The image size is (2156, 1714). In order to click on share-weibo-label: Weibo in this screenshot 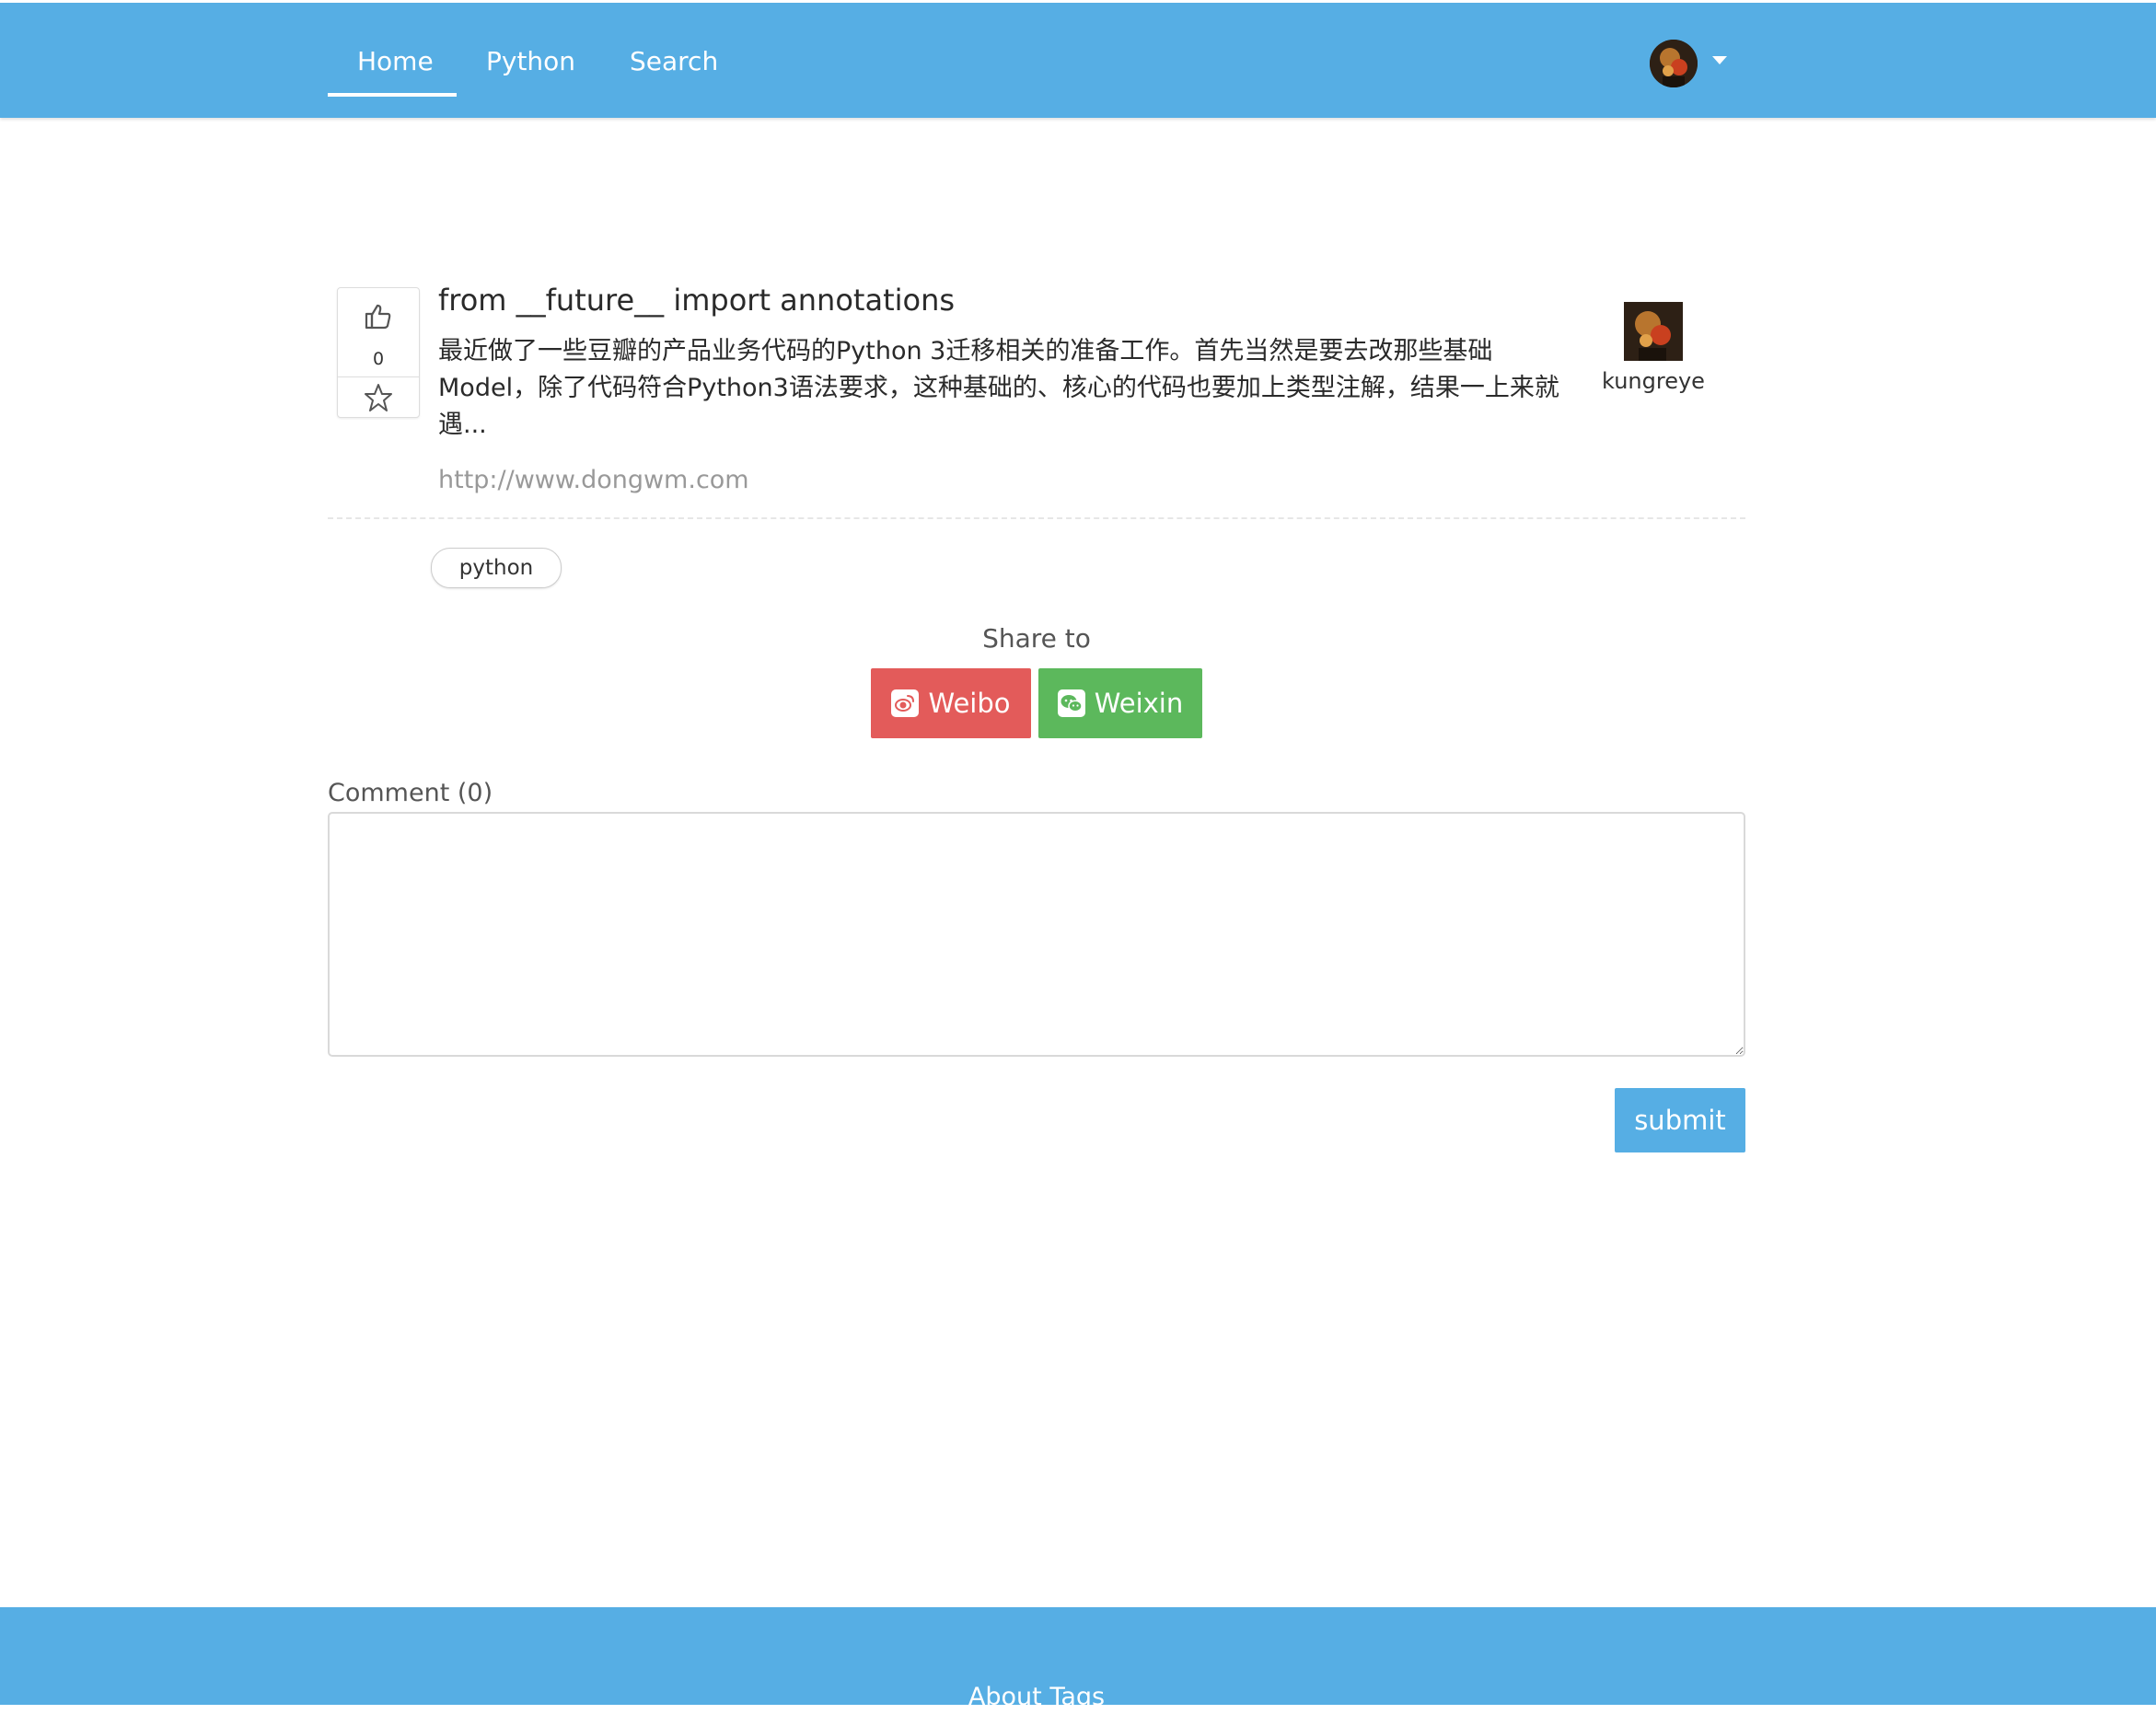, I will do `click(970, 703)`.